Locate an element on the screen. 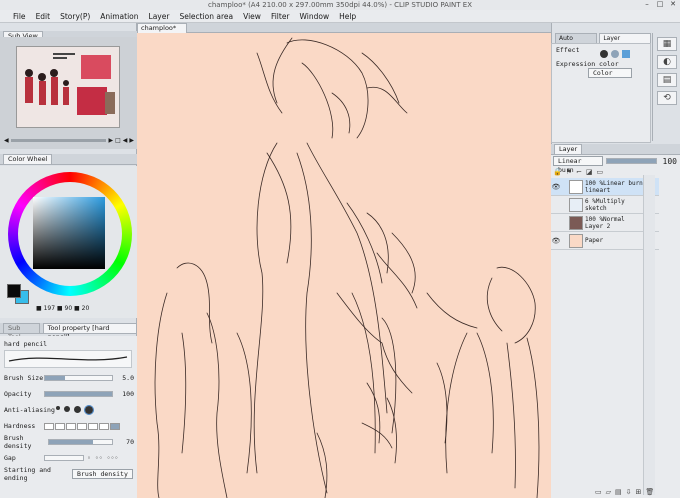 The image size is (680, 498). colorwheel-tabbar: Color Wheel is located at coordinates (68, 159).